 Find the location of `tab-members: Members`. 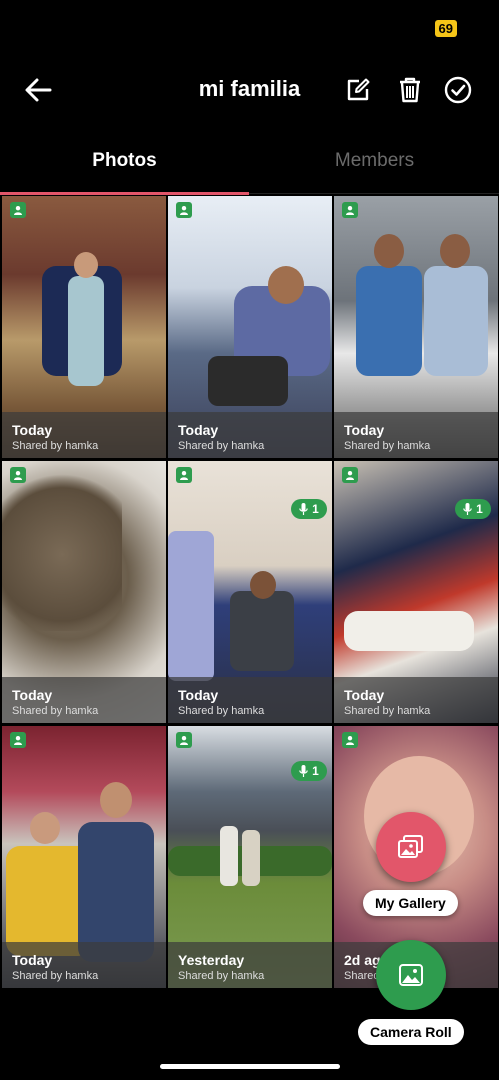

tab-members: Members is located at coordinates (374, 166).